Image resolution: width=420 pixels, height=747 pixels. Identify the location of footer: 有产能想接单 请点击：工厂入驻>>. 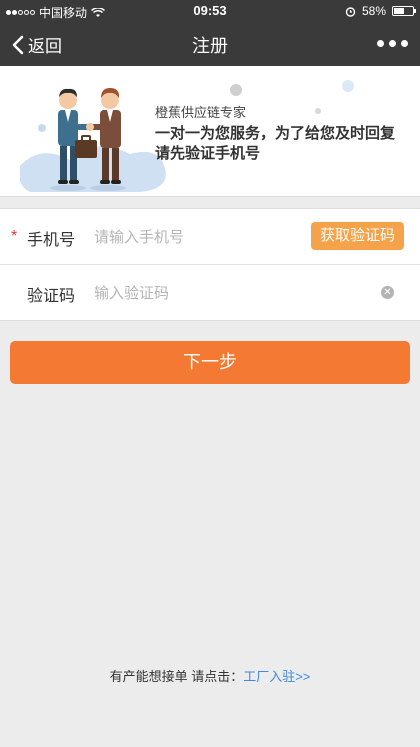
(210, 675).